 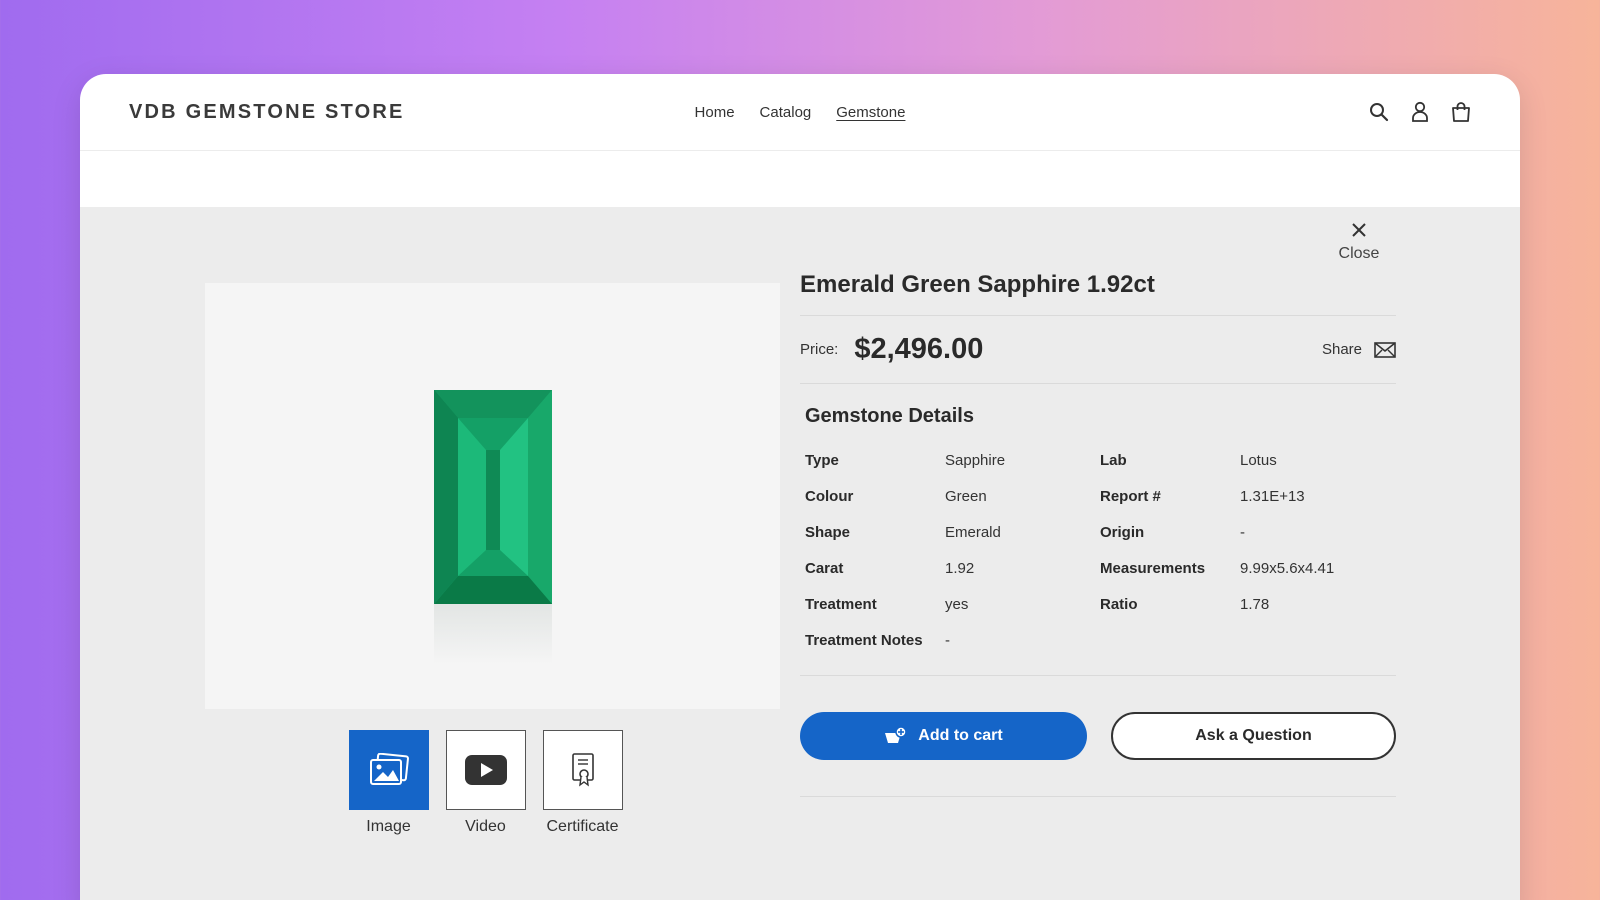 What do you see at coordinates (919, 349) in the screenshot?
I see `product-price: $2,496.00` at bounding box center [919, 349].